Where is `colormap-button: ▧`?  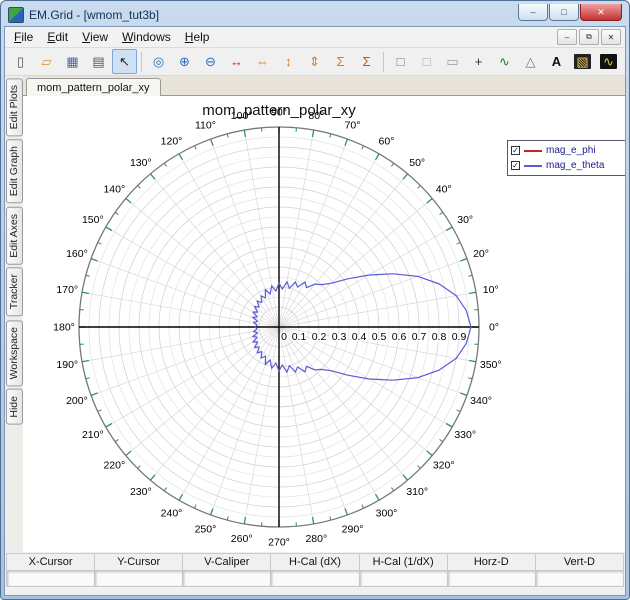
colormap-button: ▧ is located at coordinates (582, 61).